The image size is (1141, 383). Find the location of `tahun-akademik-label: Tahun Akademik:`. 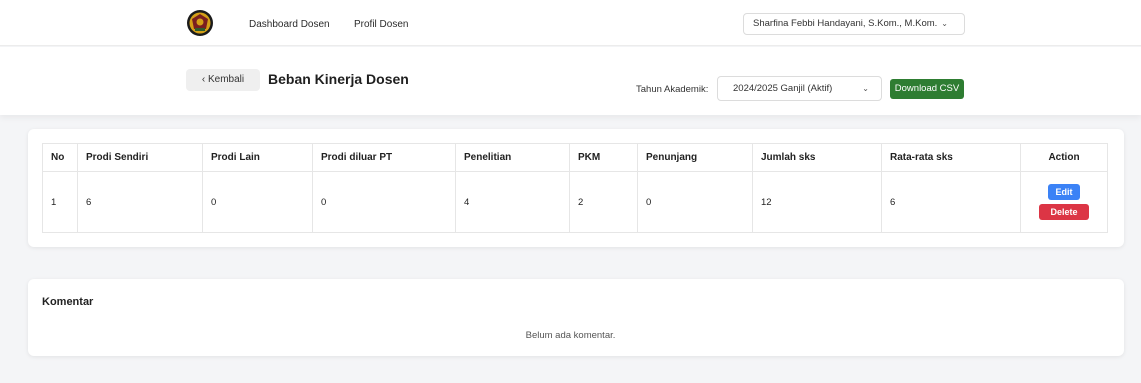

tahun-akademik-label: Tahun Akademik: is located at coordinates (672, 89).